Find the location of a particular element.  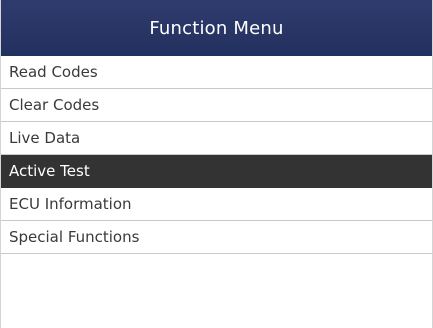

menu-item-label: Live Data is located at coordinates (45, 138).